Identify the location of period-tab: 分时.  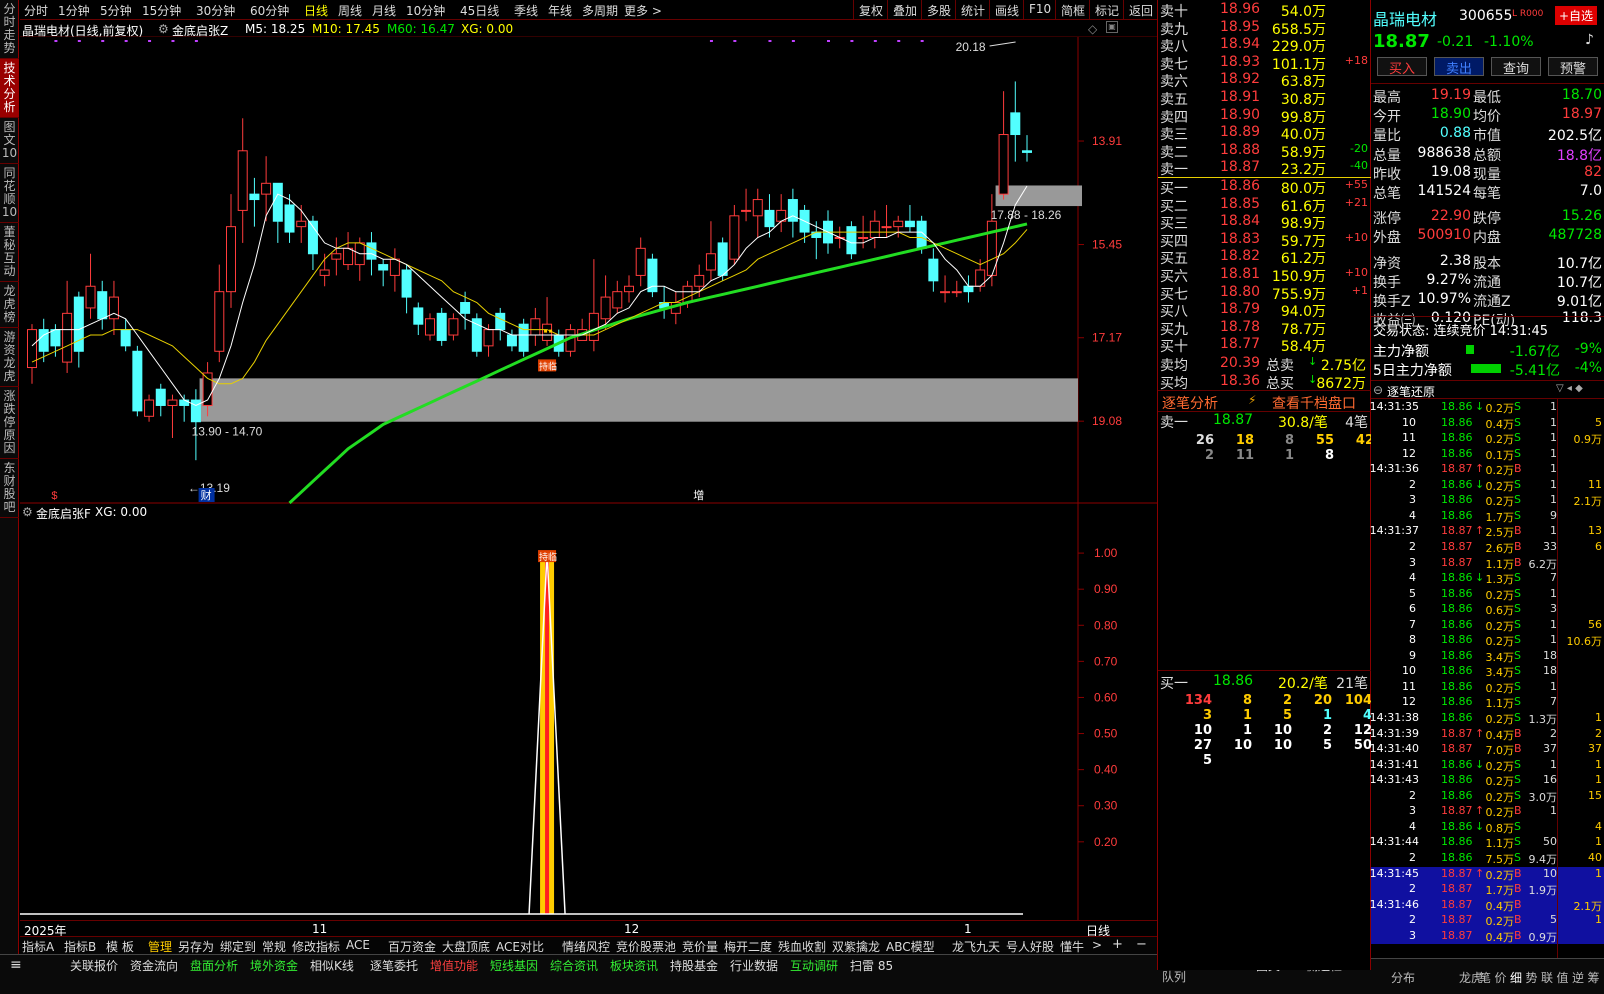
(36, 10).